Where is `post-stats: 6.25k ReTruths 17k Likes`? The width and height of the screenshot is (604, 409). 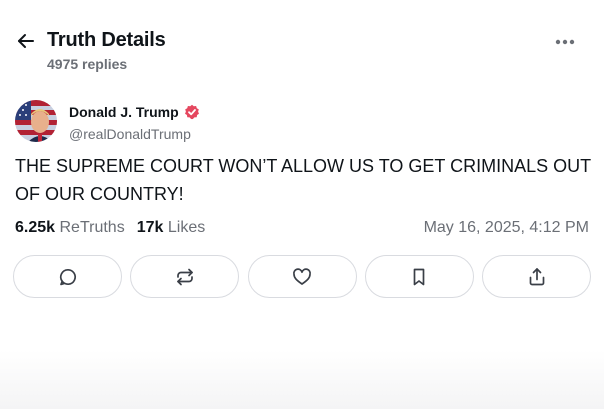
post-stats: 6.25k ReTruths 17k Likes is located at coordinates (110, 228).